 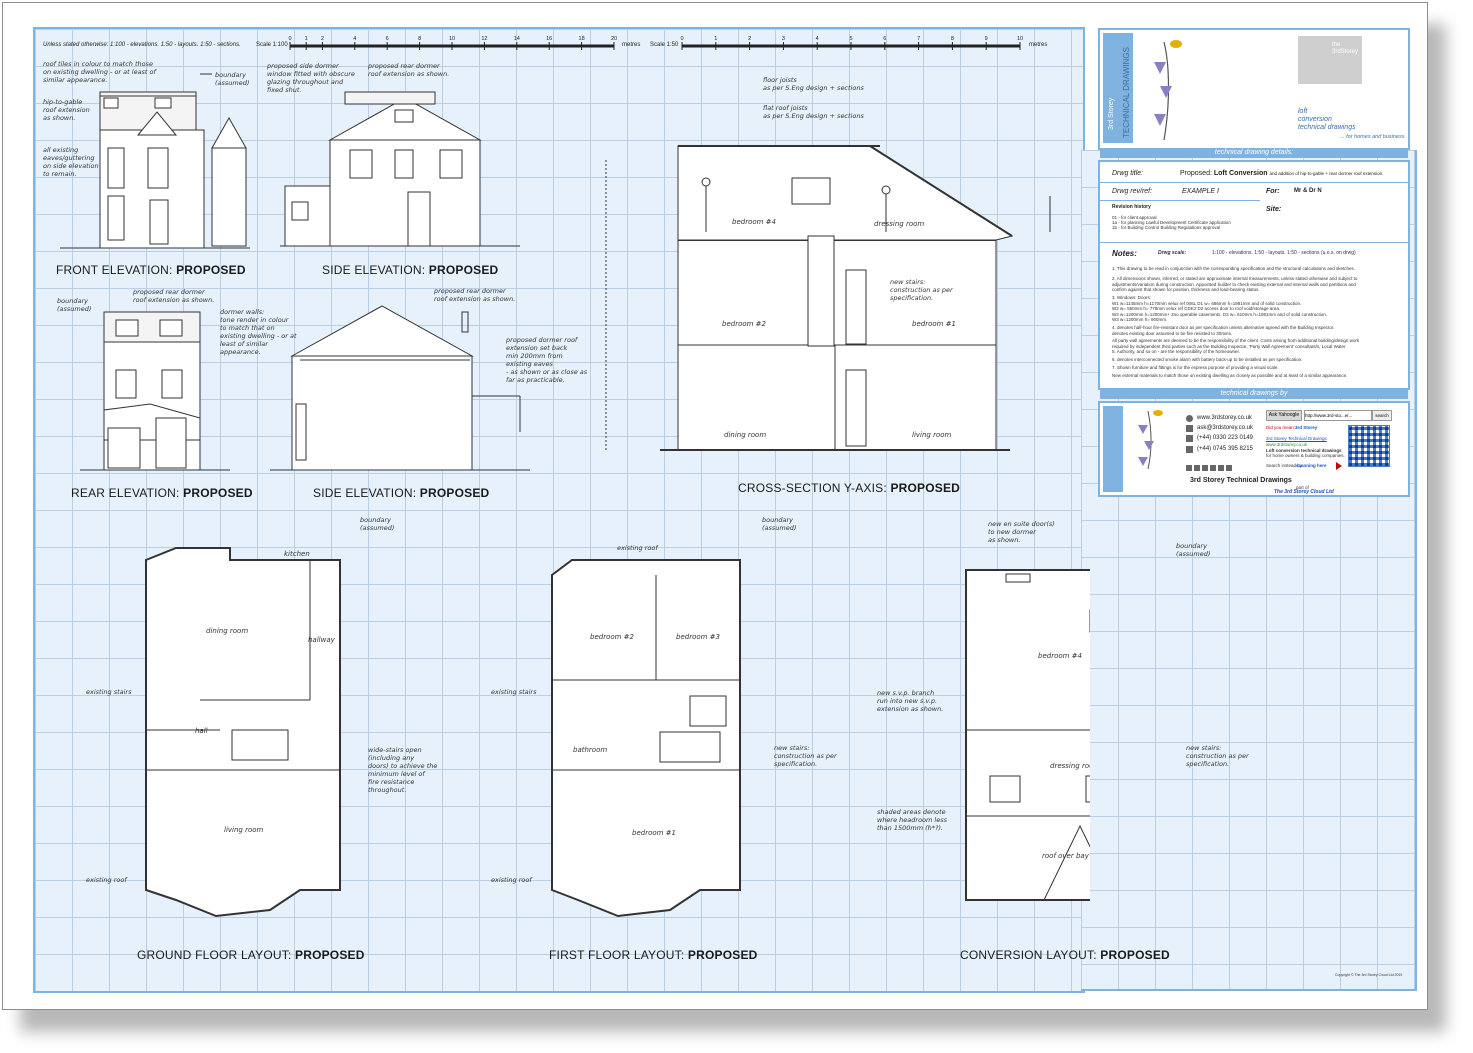 I want to click on contact-web: www.3rdstorey.co.uk, so click(x=1224, y=418).